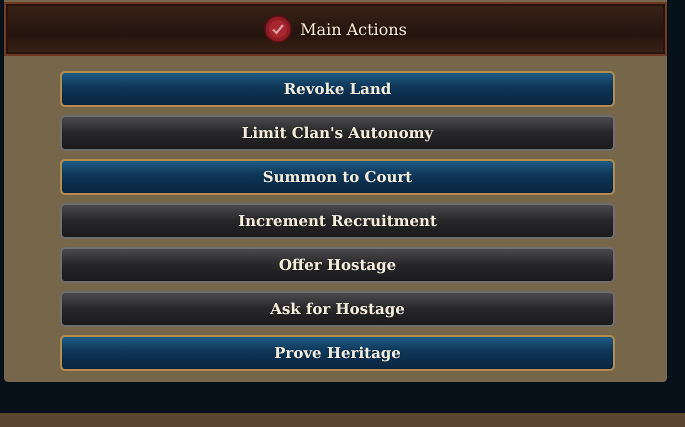 The height and width of the screenshot is (427, 685). What do you see at coordinates (337, 221) in the screenshot?
I see `action-button: Increment Recruitment` at bounding box center [337, 221].